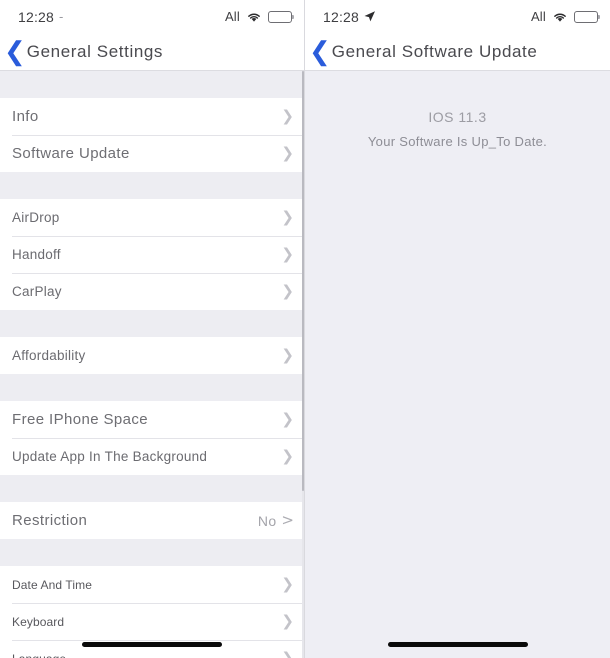 This screenshot has height=658, width=610. What do you see at coordinates (457, 129) in the screenshot?
I see `update-status-block: IOS 11.3 Your Software Is Up_To Date.` at bounding box center [457, 129].